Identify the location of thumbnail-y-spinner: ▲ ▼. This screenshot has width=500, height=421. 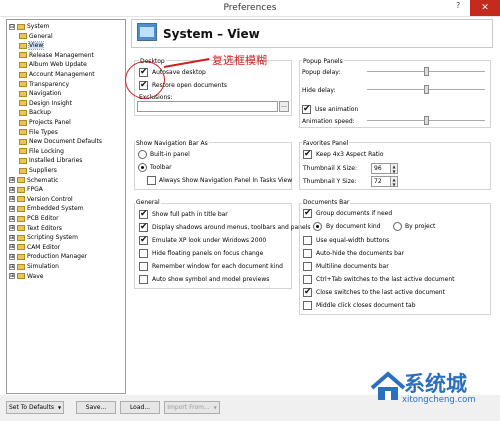
(394, 181).